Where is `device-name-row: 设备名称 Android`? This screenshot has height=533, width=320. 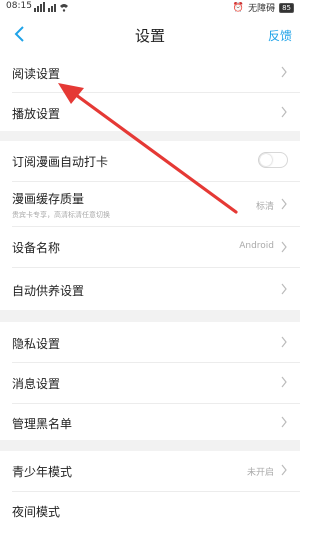 device-name-row: 设备名称 Android is located at coordinates (150, 247).